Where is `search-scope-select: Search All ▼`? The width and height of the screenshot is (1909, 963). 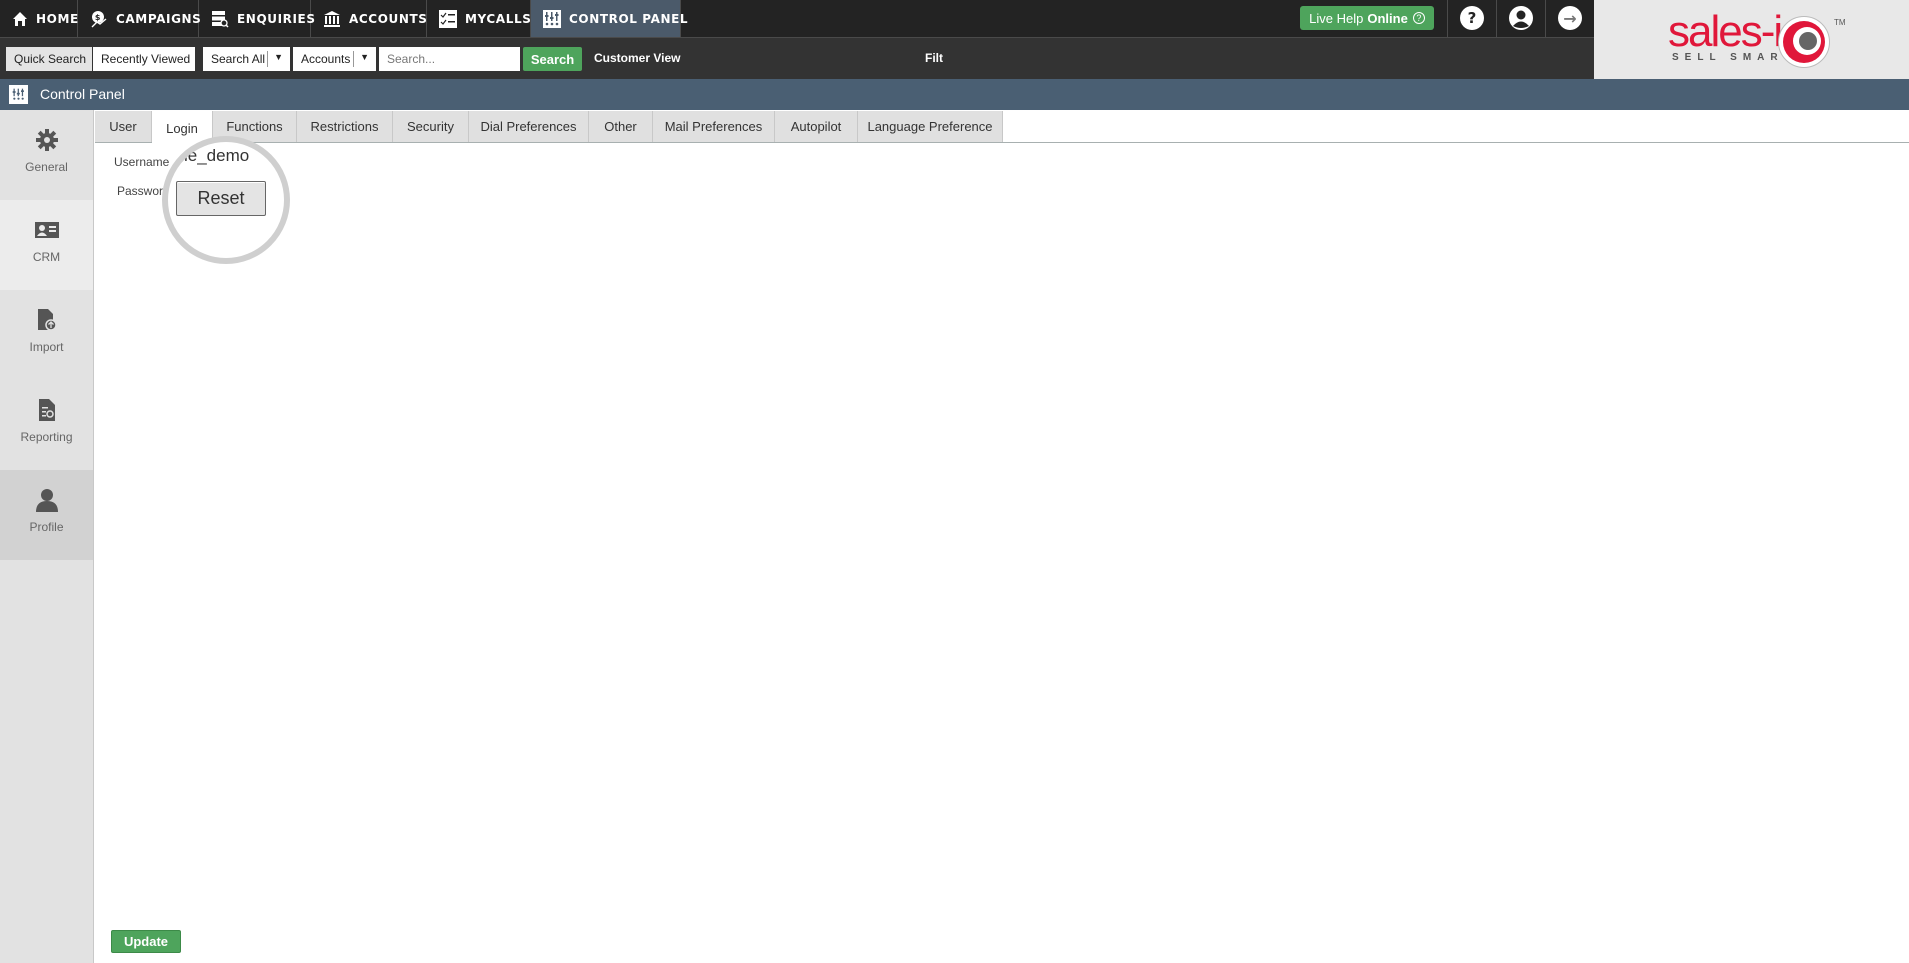 search-scope-select: Search All ▼ is located at coordinates (246, 59).